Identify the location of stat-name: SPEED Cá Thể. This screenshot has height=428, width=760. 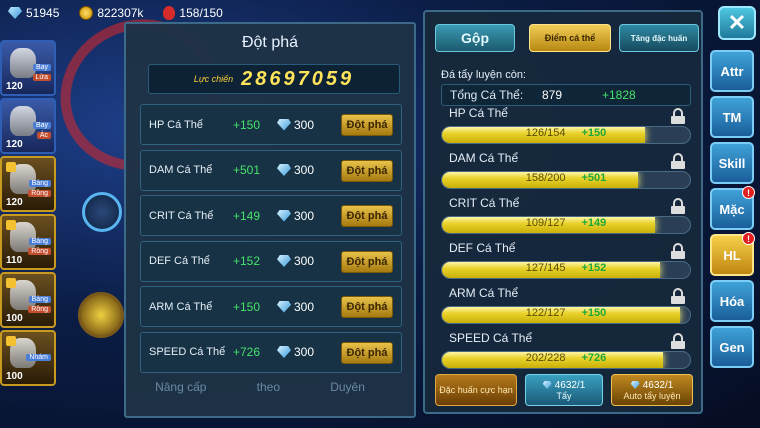
(491, 338).